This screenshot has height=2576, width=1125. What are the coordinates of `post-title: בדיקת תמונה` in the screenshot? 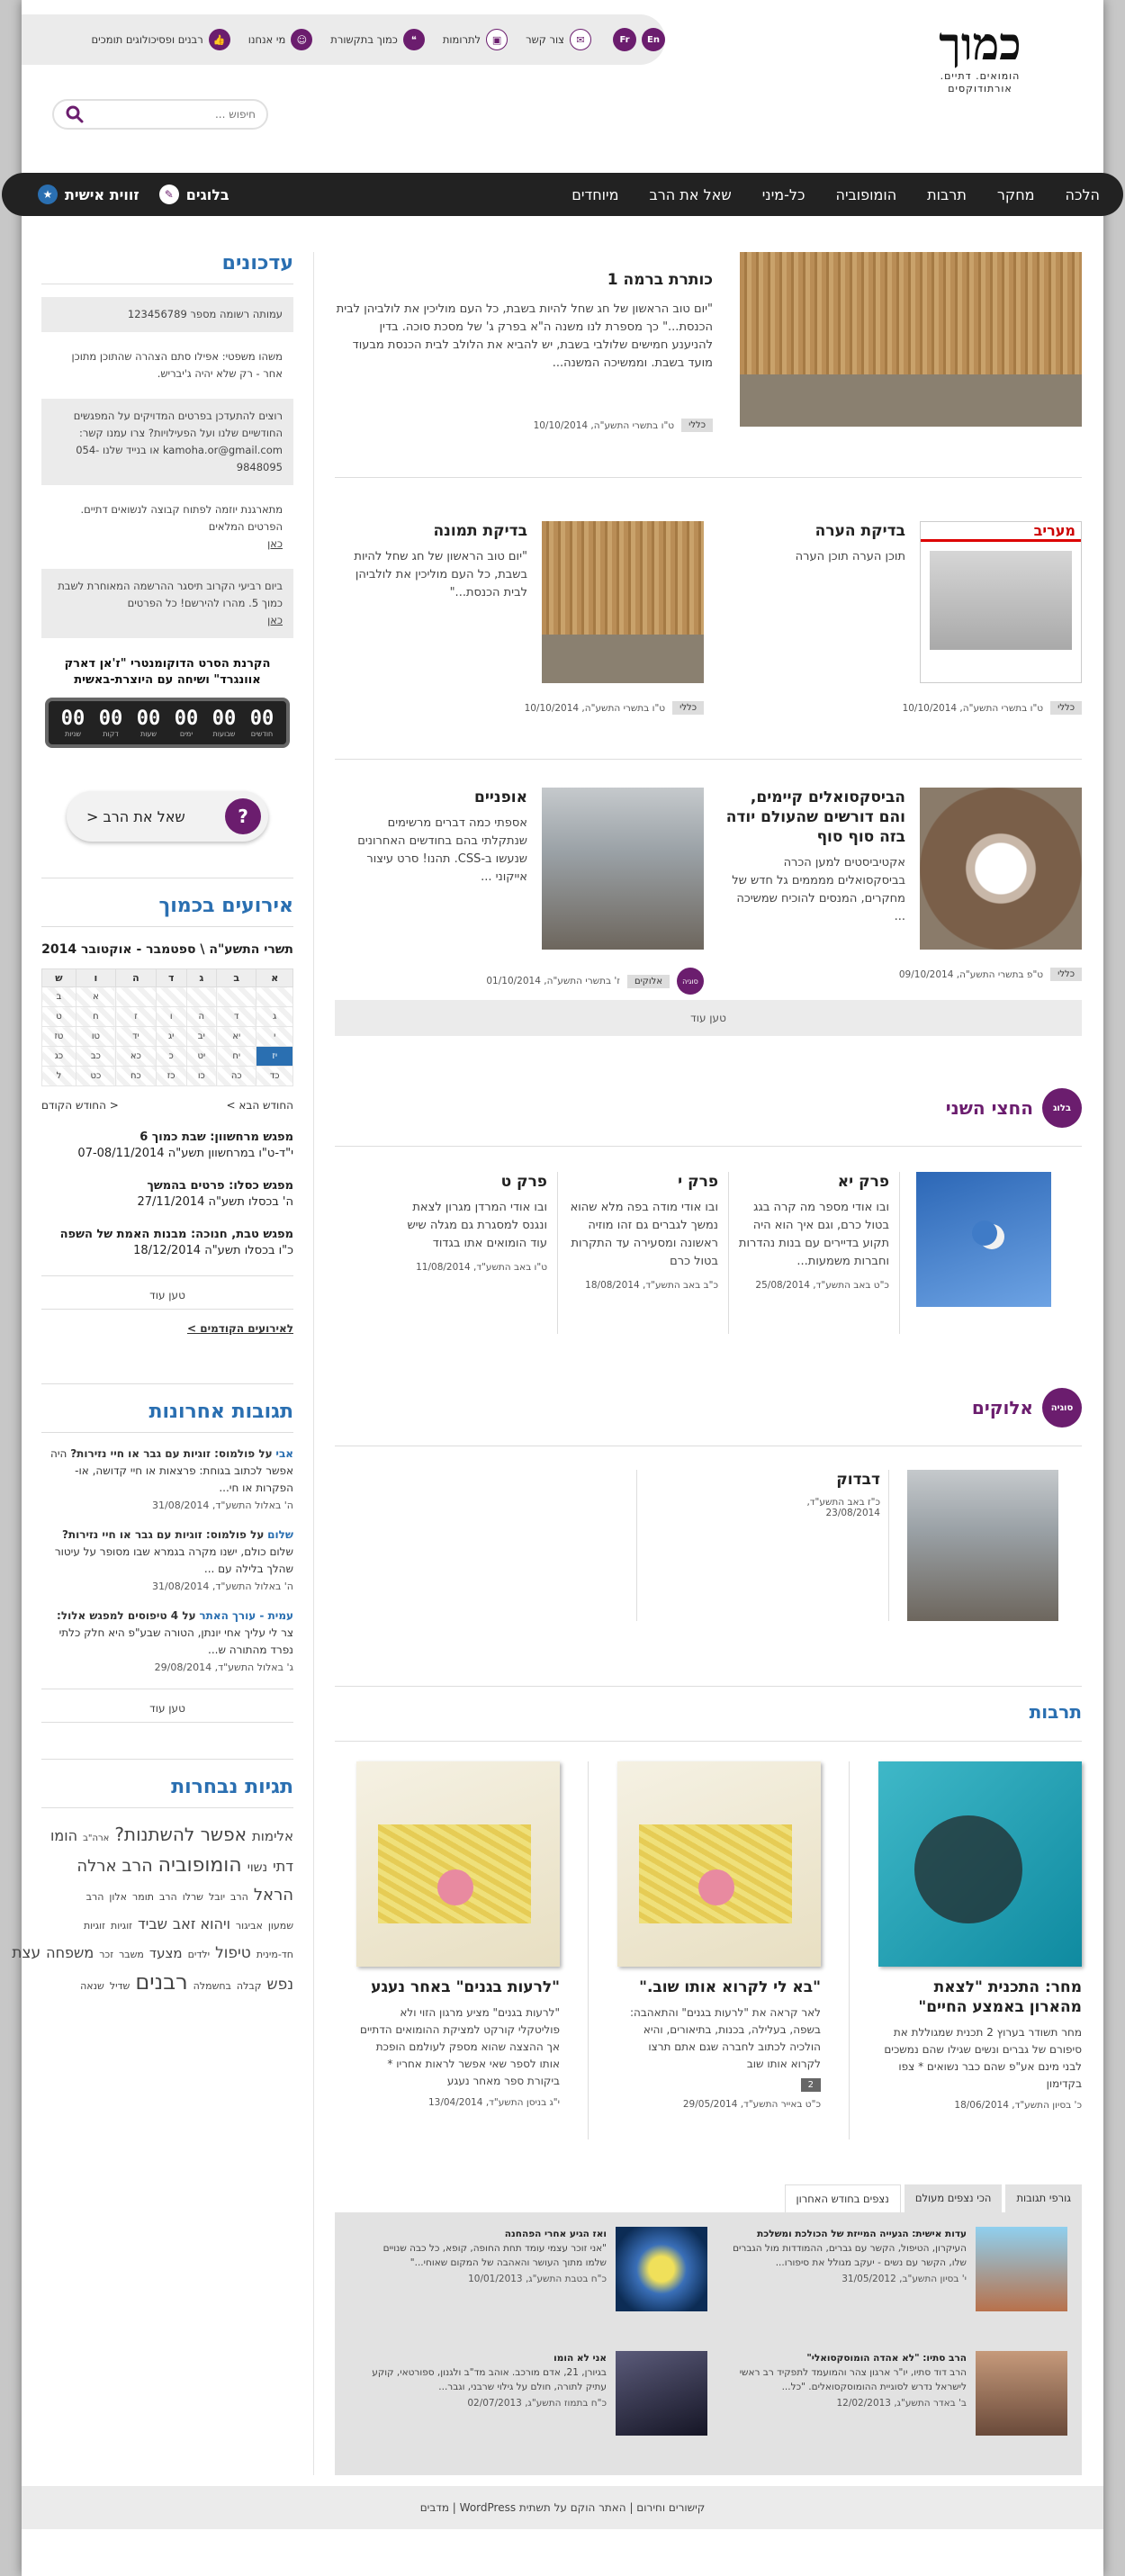 It's located at (437, 531).